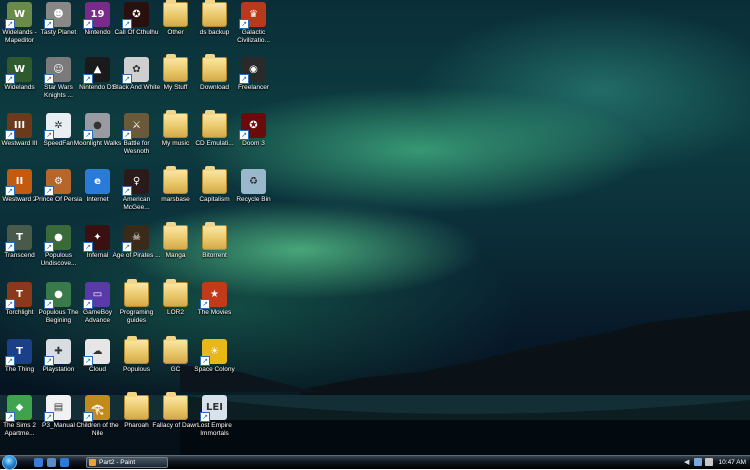 The height and width of the screenshot is (470, 750). Describe the element at coordinates (97, 181) in the screenshot. I see `internet-explorer-icon: e` at that location.